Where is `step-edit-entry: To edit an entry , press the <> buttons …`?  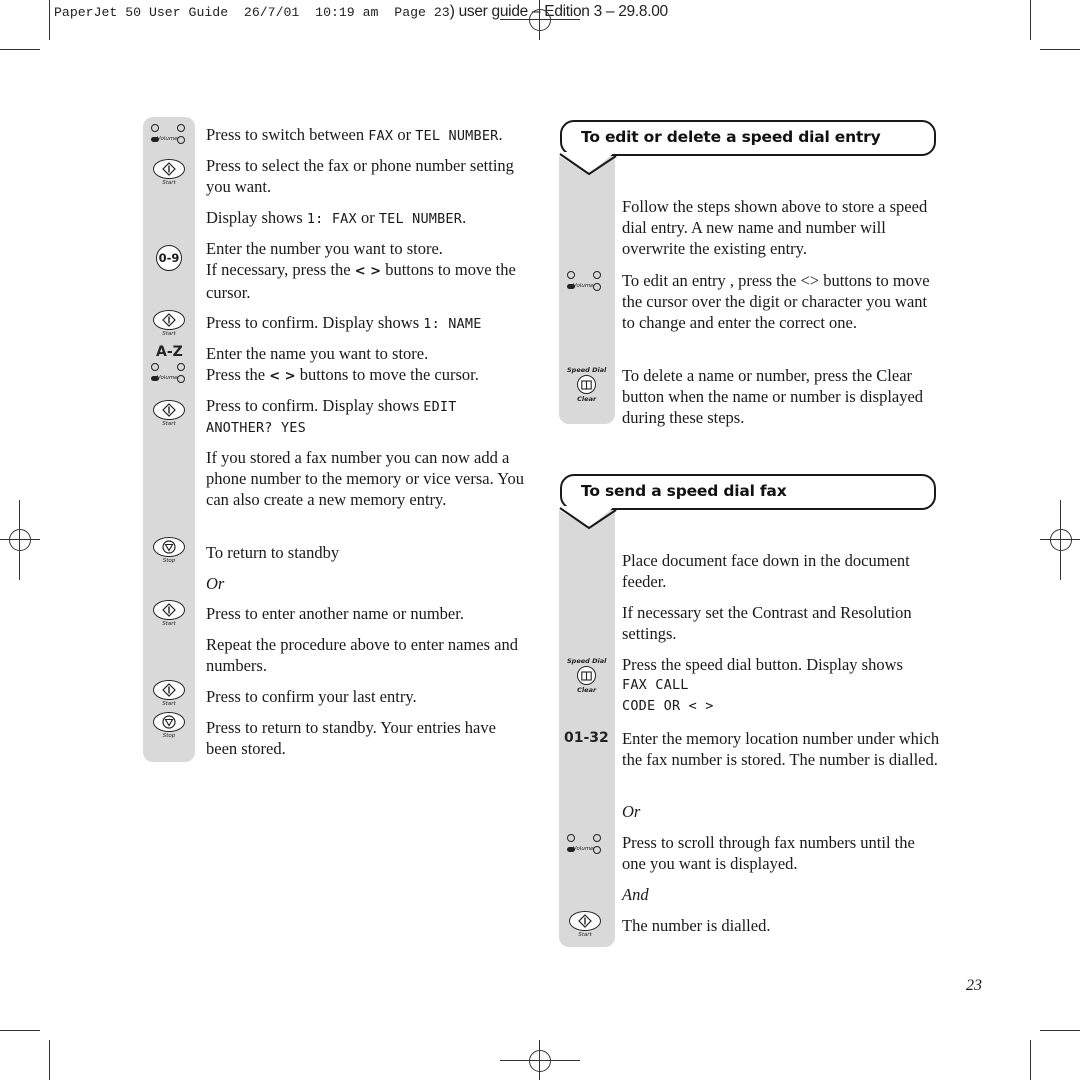
step-edit-entry: To edit an entry , press the <> buttons … is located at coordinates (776, 301).